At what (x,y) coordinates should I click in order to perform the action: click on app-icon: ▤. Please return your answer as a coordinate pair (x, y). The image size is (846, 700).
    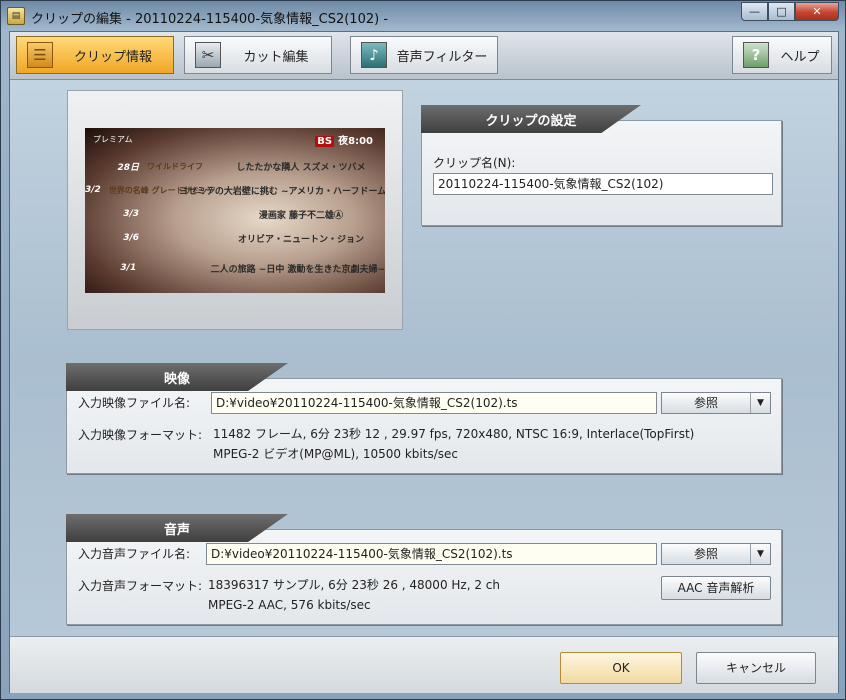
    Looking at the image, I should click on (16, 16).